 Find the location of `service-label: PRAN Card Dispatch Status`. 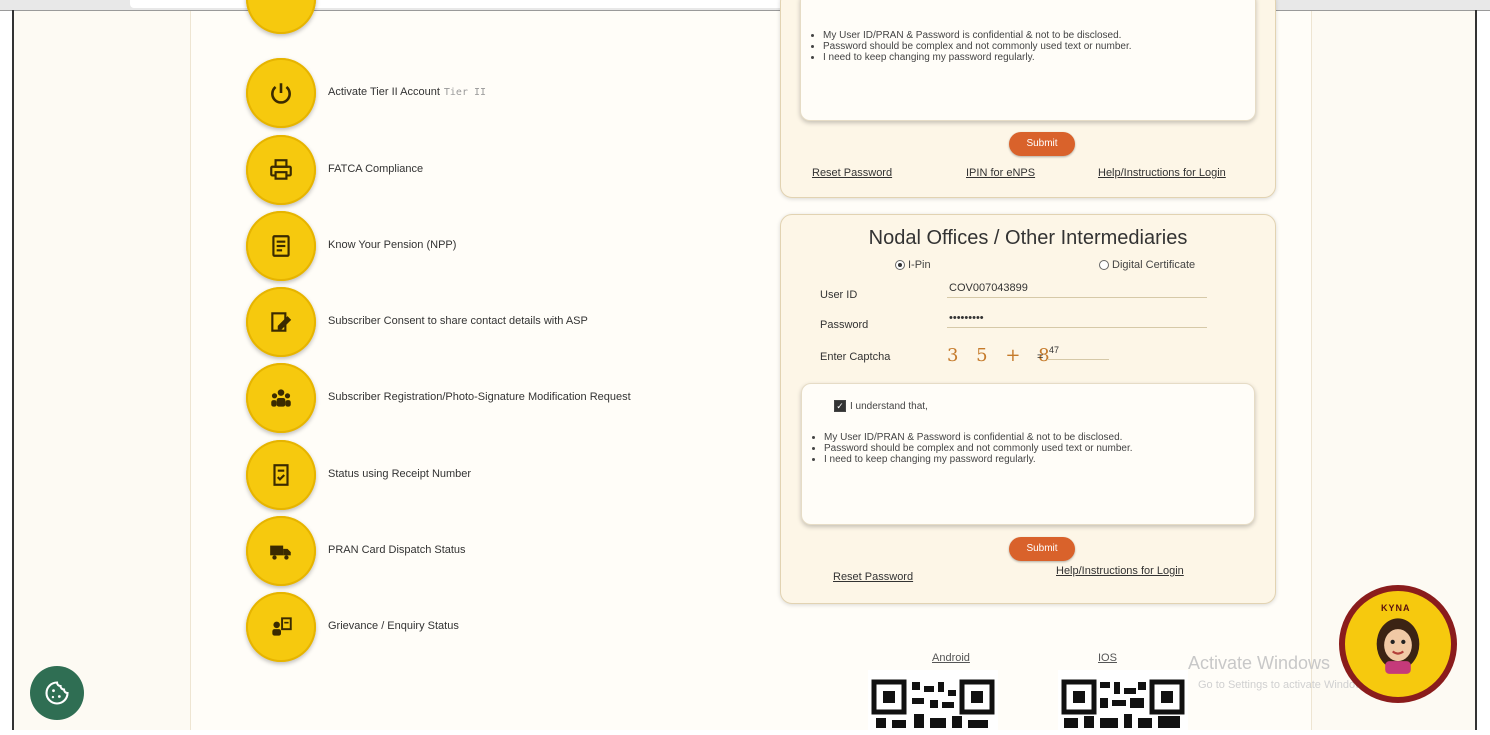

service-label: PRAN Card Dispatch Status is located at coordinates (397, 550).